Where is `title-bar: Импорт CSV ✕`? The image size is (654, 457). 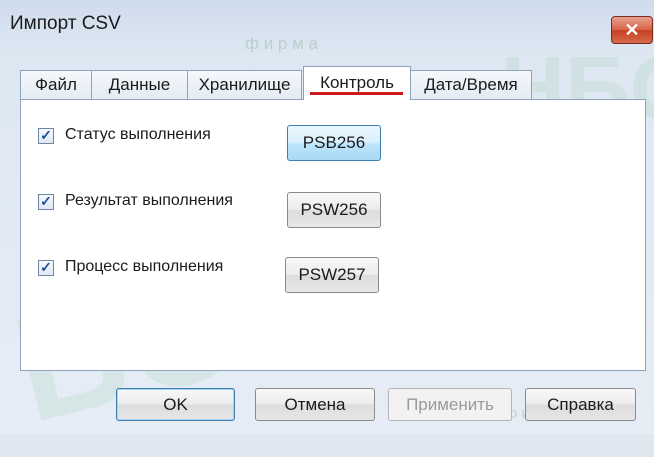
title-bar: Импорт CSV ✕ is located at coordinates (327, 27).